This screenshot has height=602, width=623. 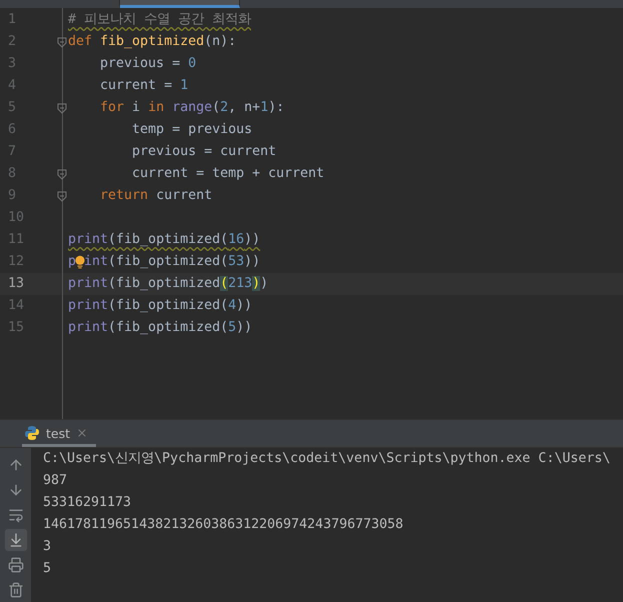 I want to click on code-line: print(fib_optimized(16)), so click(x=164, y=240).